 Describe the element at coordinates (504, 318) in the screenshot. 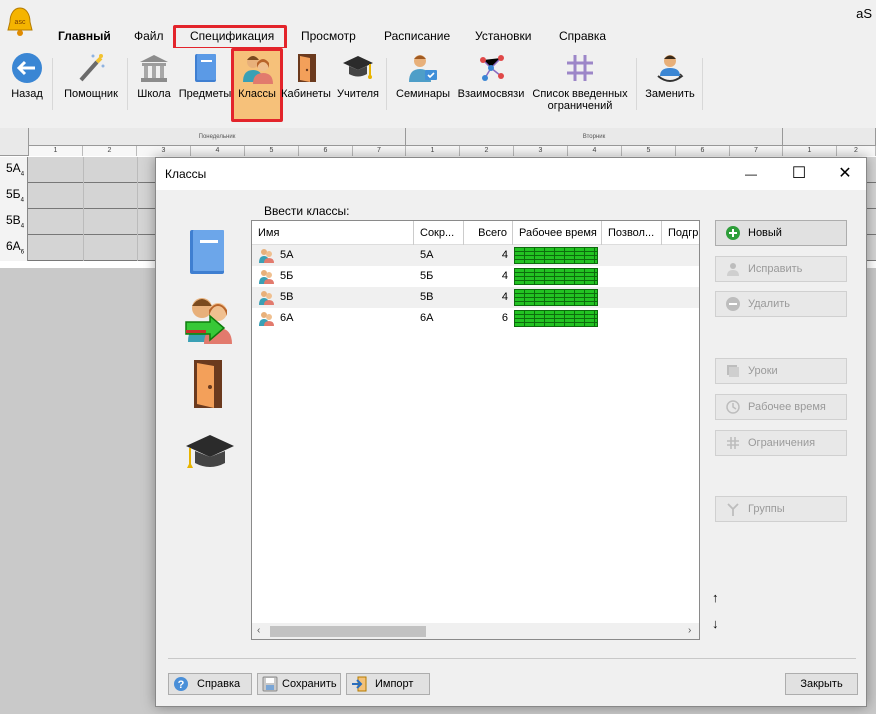

I see `cell-total: 6` at that location.